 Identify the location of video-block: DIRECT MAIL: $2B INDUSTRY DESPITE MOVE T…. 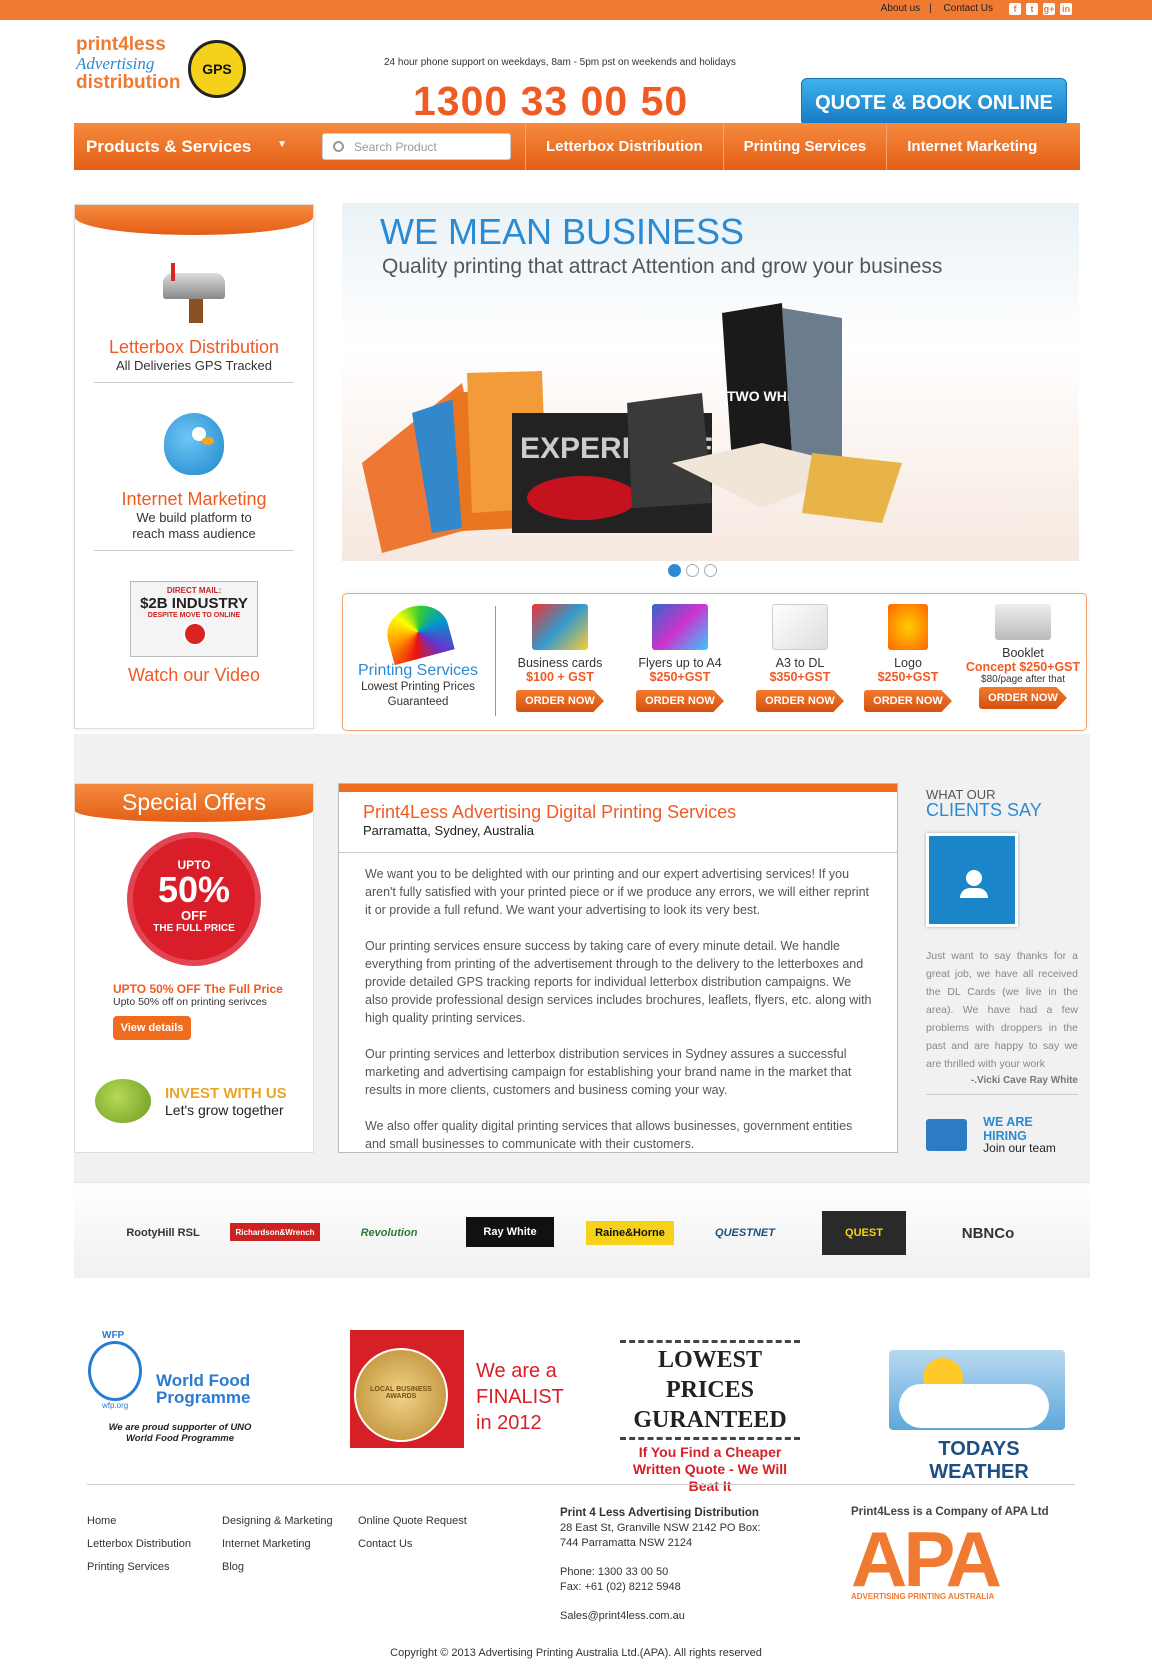
(194, 633).